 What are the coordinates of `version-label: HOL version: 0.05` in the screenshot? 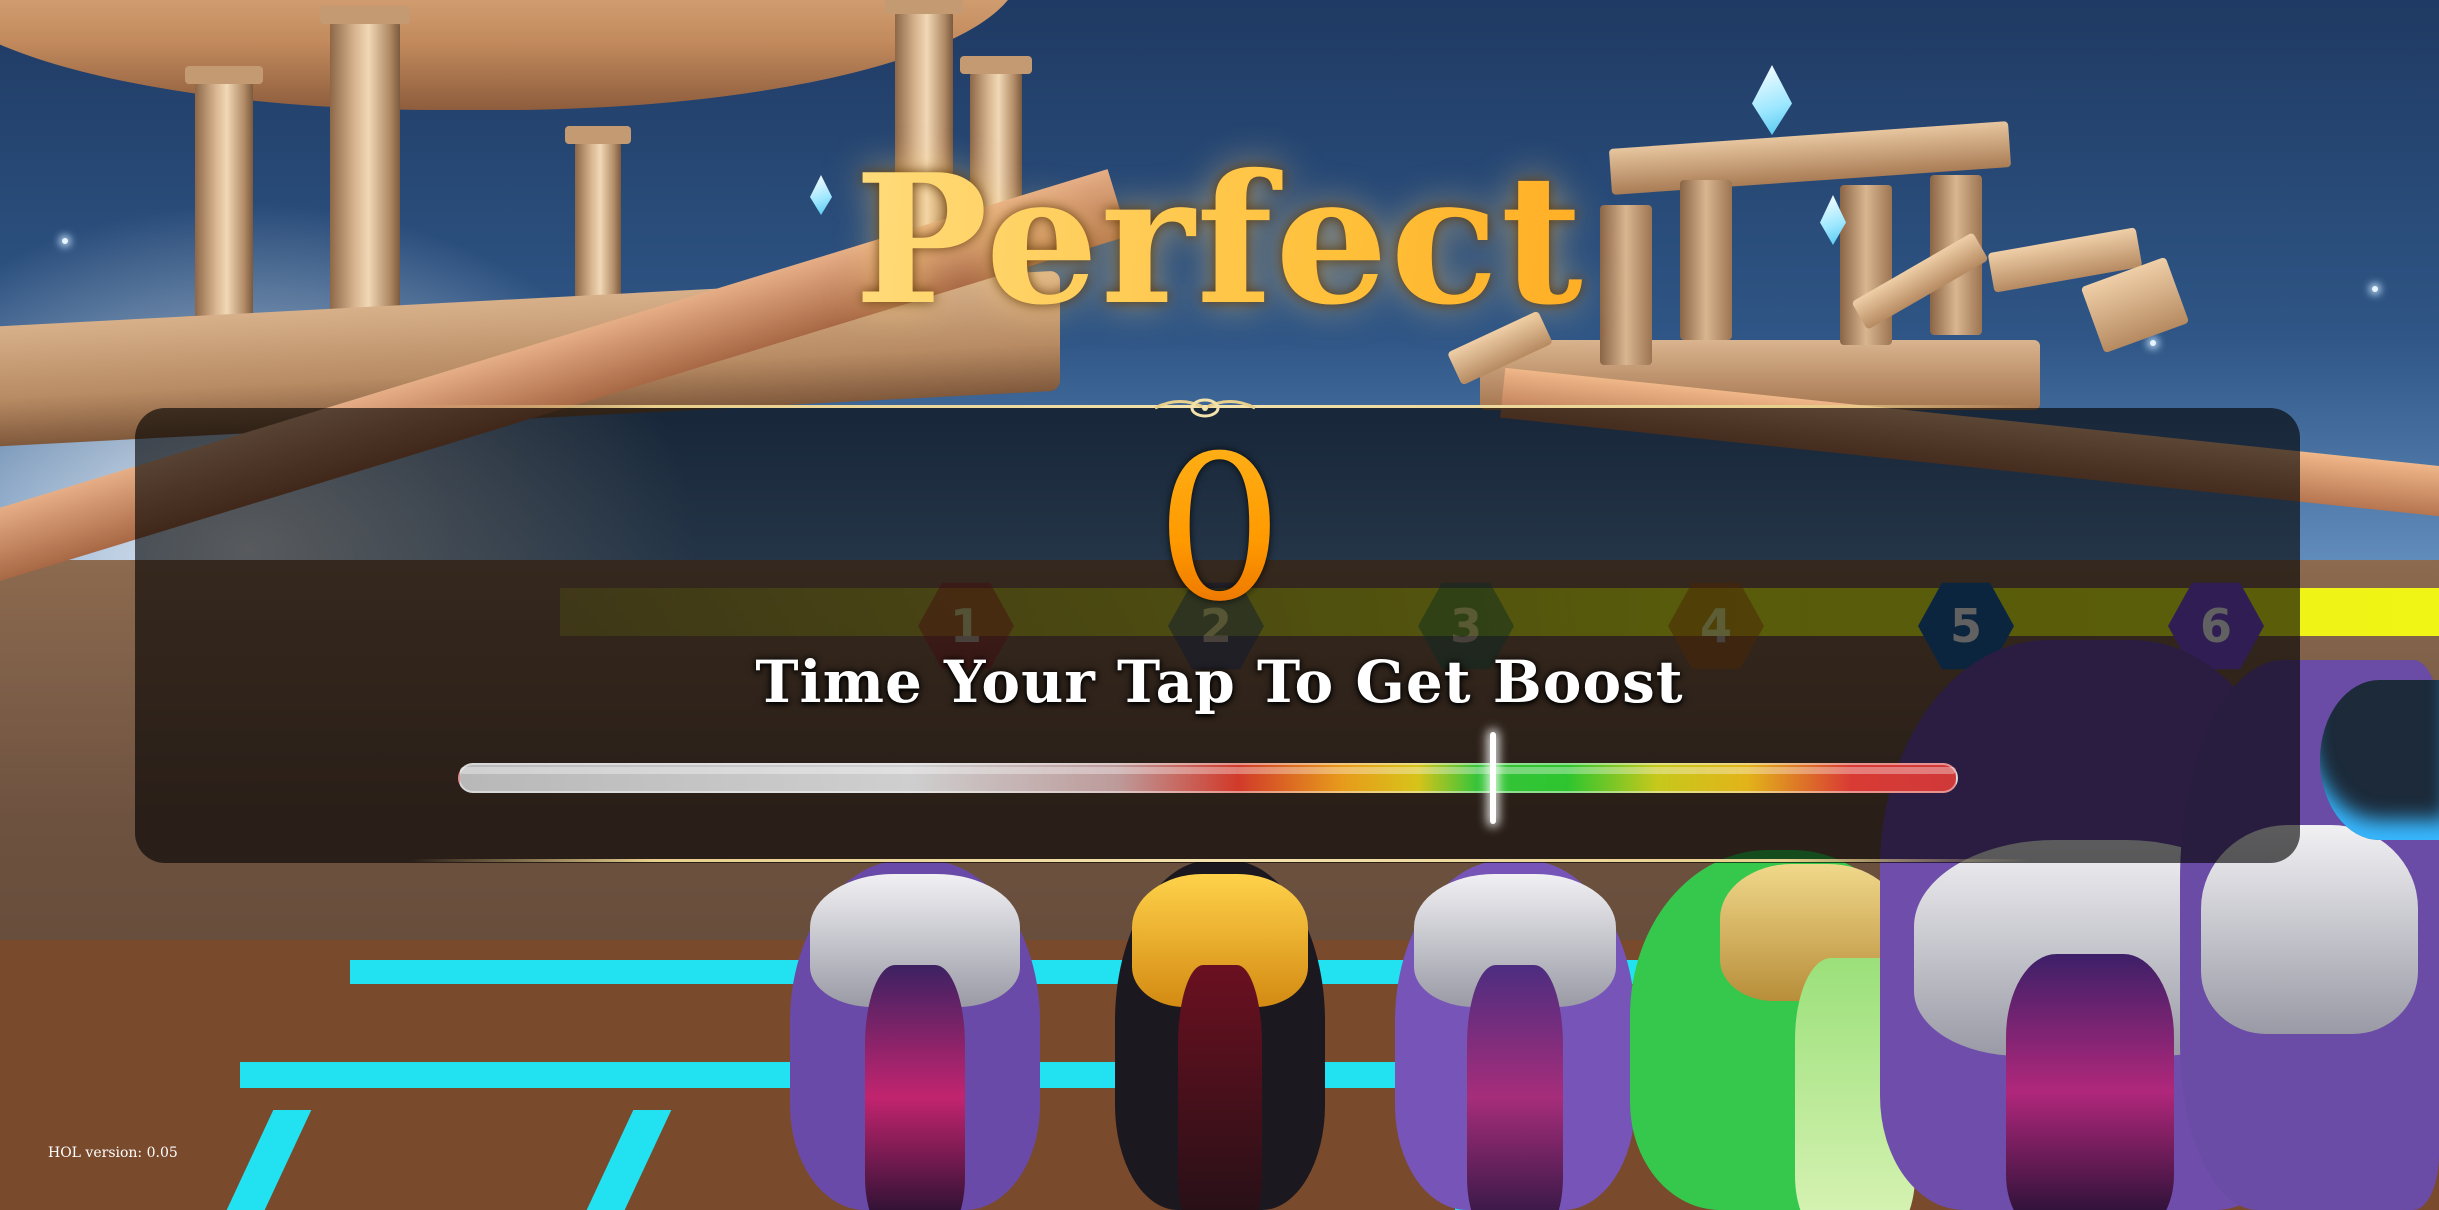 It's located at (113, 1153).